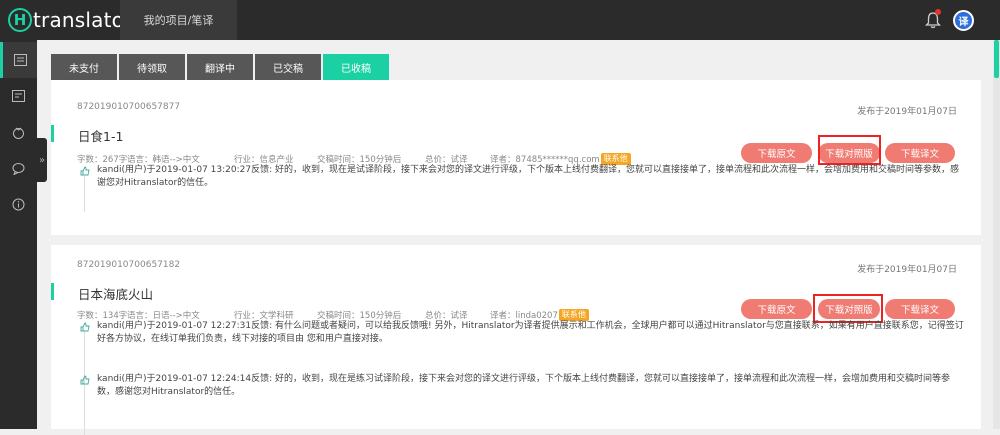 This screenshot has width=1000, height=435. What do you see at coordinates (18, 234) in the screenshot?
I see `sidebar` at bounding box center [18, 234].